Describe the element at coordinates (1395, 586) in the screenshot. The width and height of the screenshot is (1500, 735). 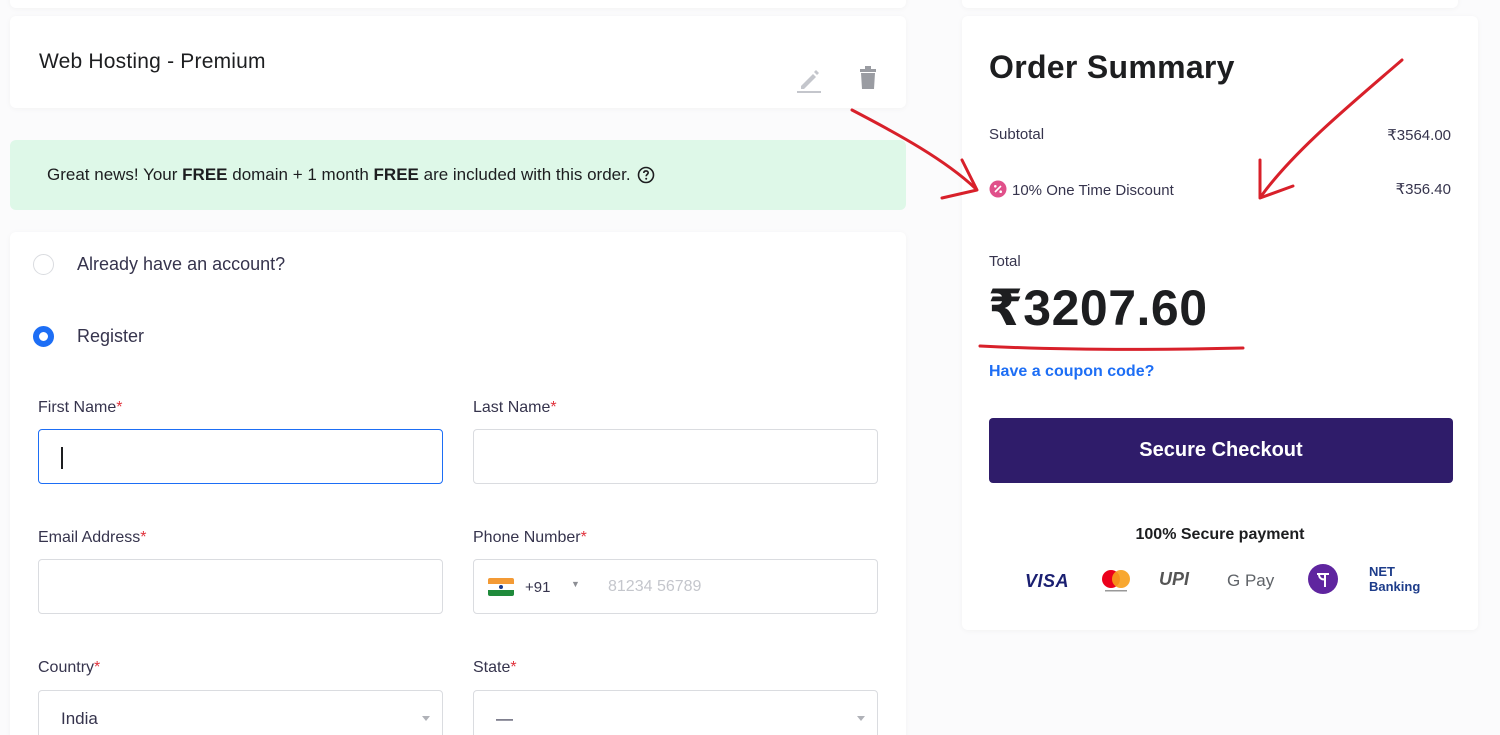
I see `net-banking-line2: Banking` at that location.